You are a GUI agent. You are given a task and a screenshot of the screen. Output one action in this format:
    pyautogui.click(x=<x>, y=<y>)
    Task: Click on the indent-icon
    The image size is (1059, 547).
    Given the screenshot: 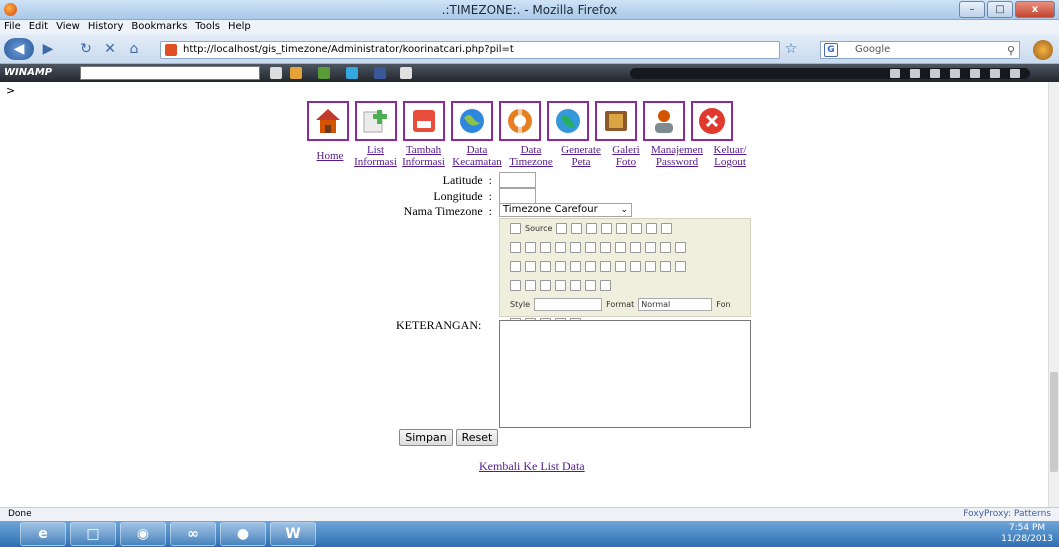 What is the action you would take?
    pyautogui.click(x=650, y=266)
    